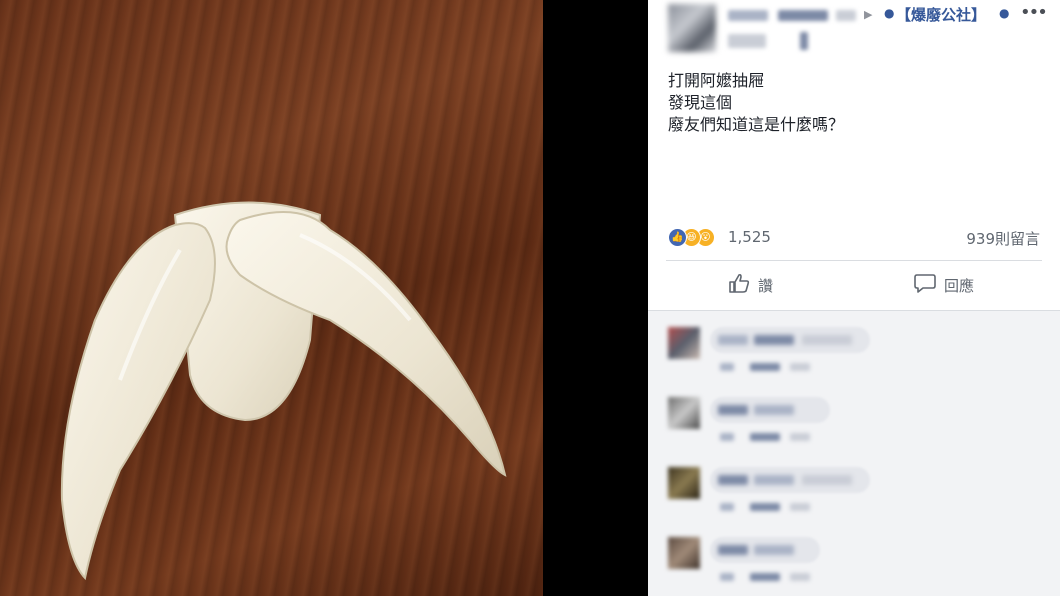  I want to click on thumbs-up-icon, so click(739, 283).